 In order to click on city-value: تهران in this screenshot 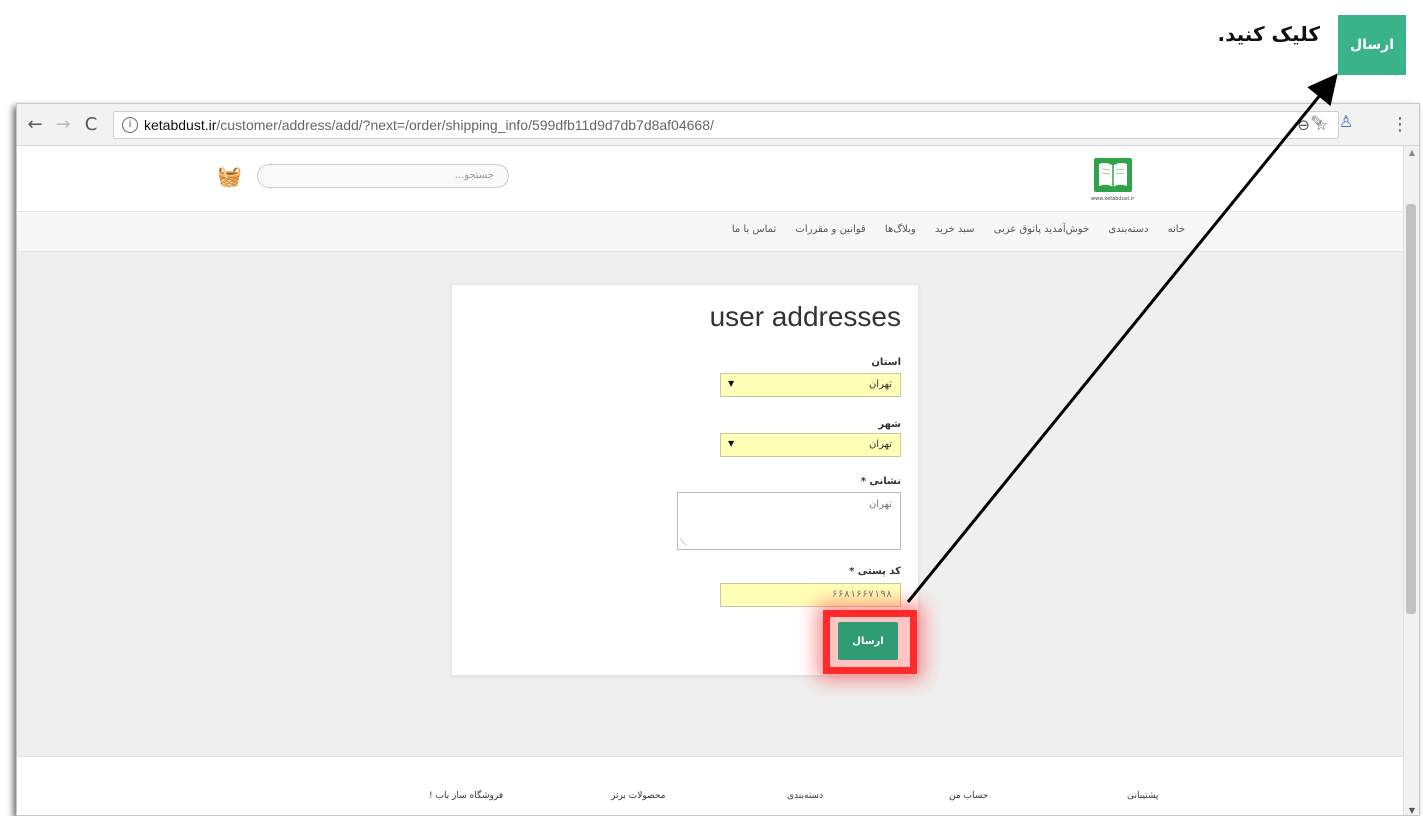, I will do `click(880, 444)`.